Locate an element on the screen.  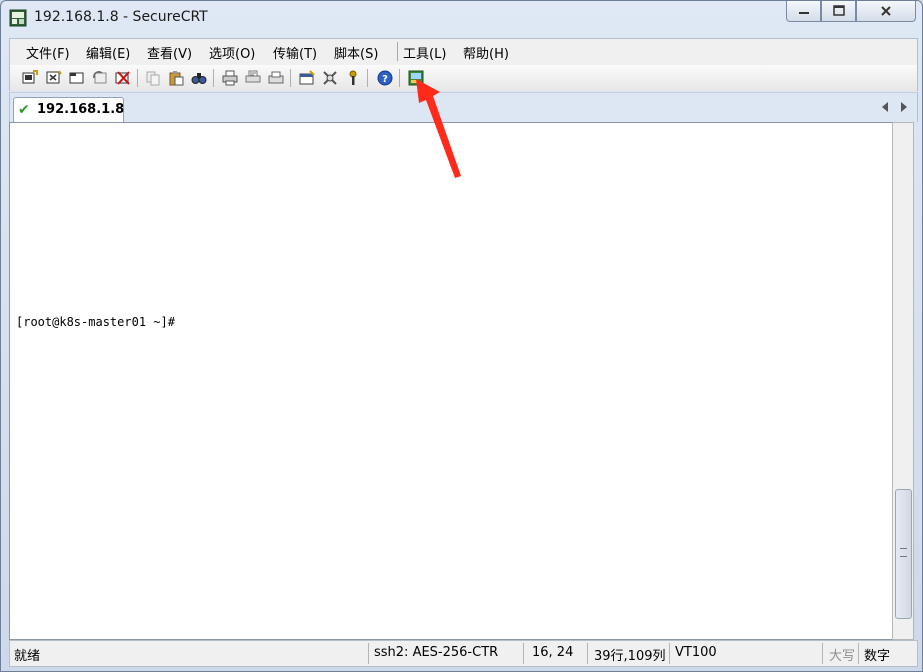
minimize-button is located at coordinates (803, 11).